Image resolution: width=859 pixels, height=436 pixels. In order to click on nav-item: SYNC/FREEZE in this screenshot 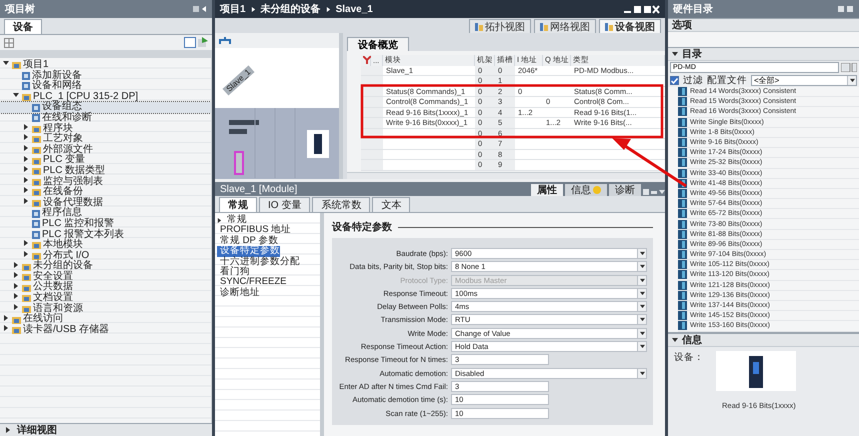, I will do `click(252, 282)`.